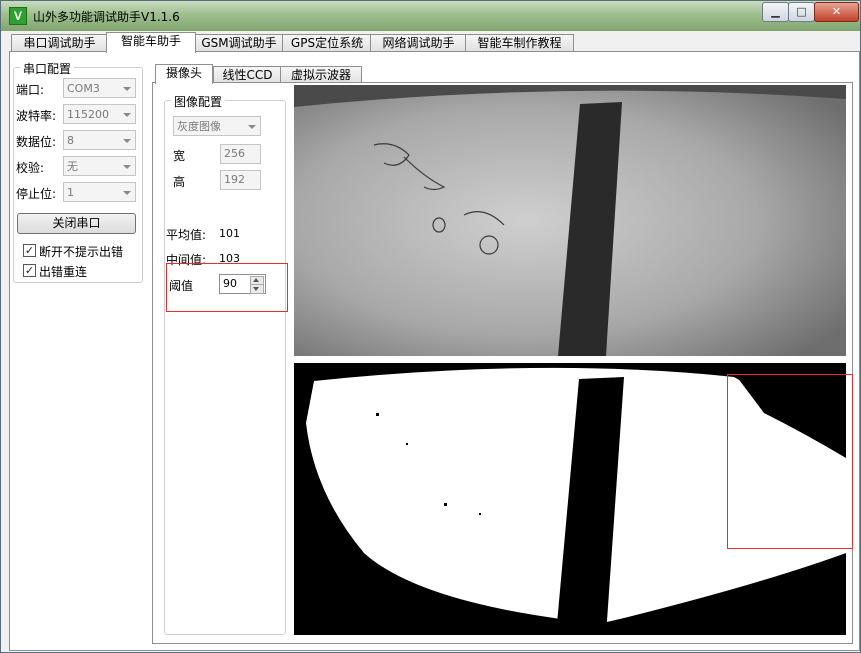  I want to click on serial-config-title: 串口配置, so click(47, 68).